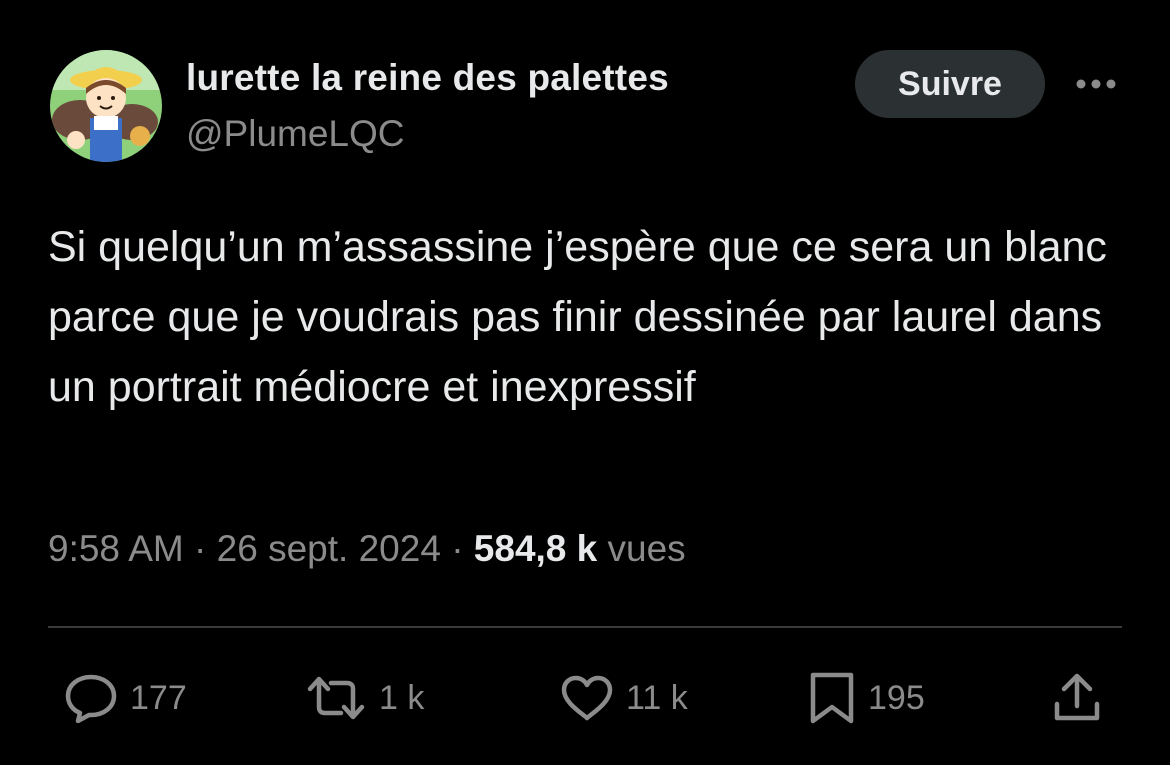  I want to click on views-label: vues, so click(646, 548).